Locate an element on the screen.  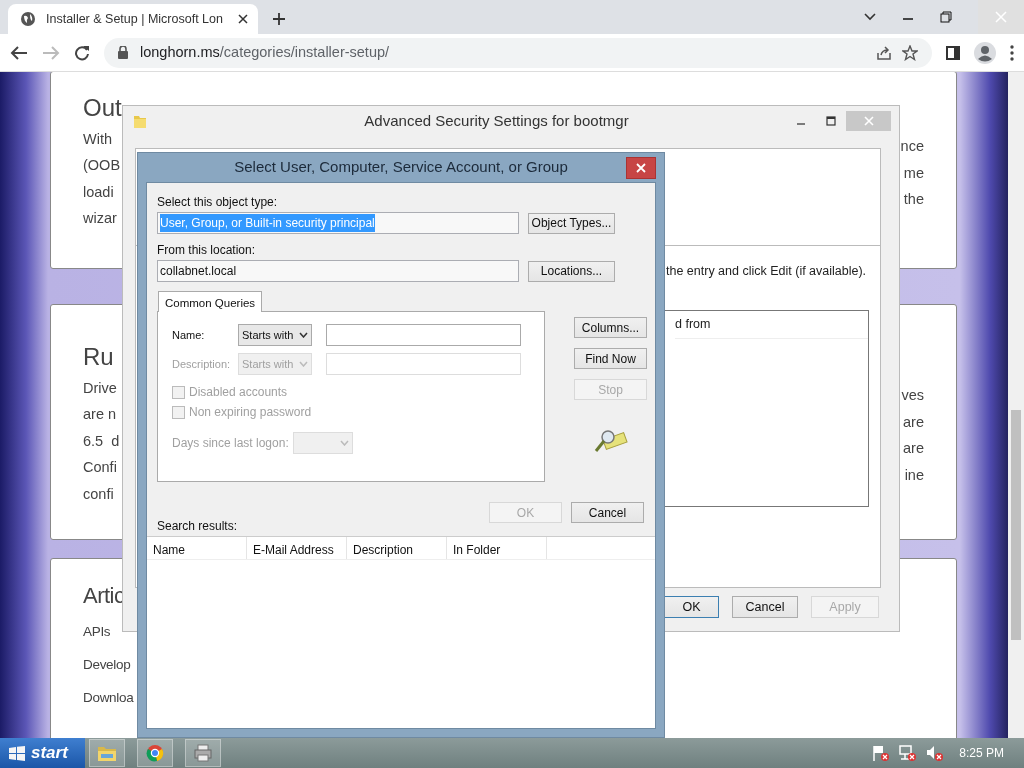
speaker-icon is located at coordinates (934, 753).